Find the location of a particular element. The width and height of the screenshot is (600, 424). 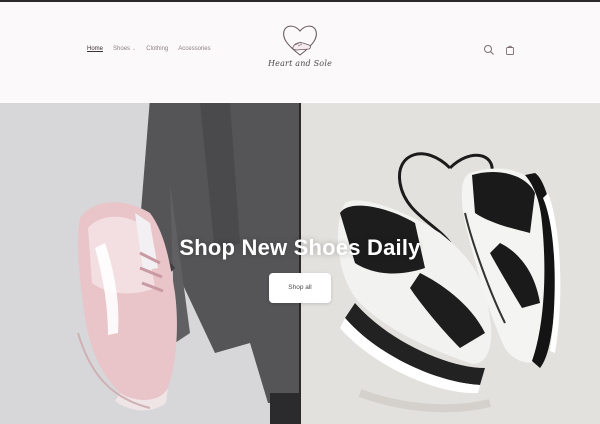

nav-item-shoes: Shoes ⌄ is located at coordinates (124, 49).